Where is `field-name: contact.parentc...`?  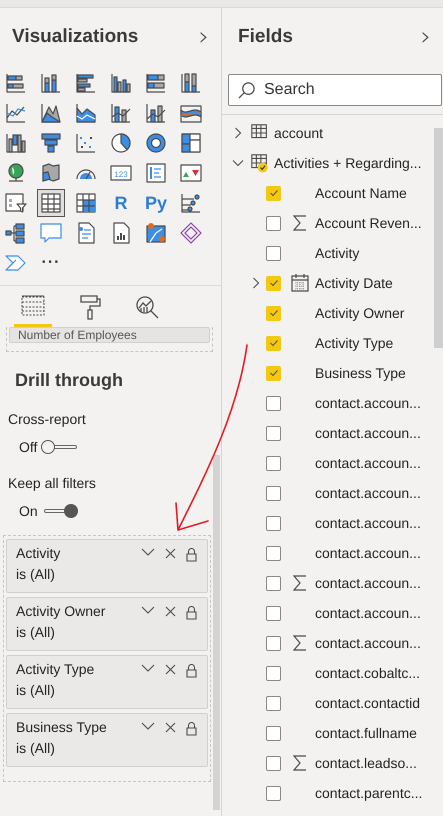 field-name: contact.parentc... is located at coordinates (368, 793).